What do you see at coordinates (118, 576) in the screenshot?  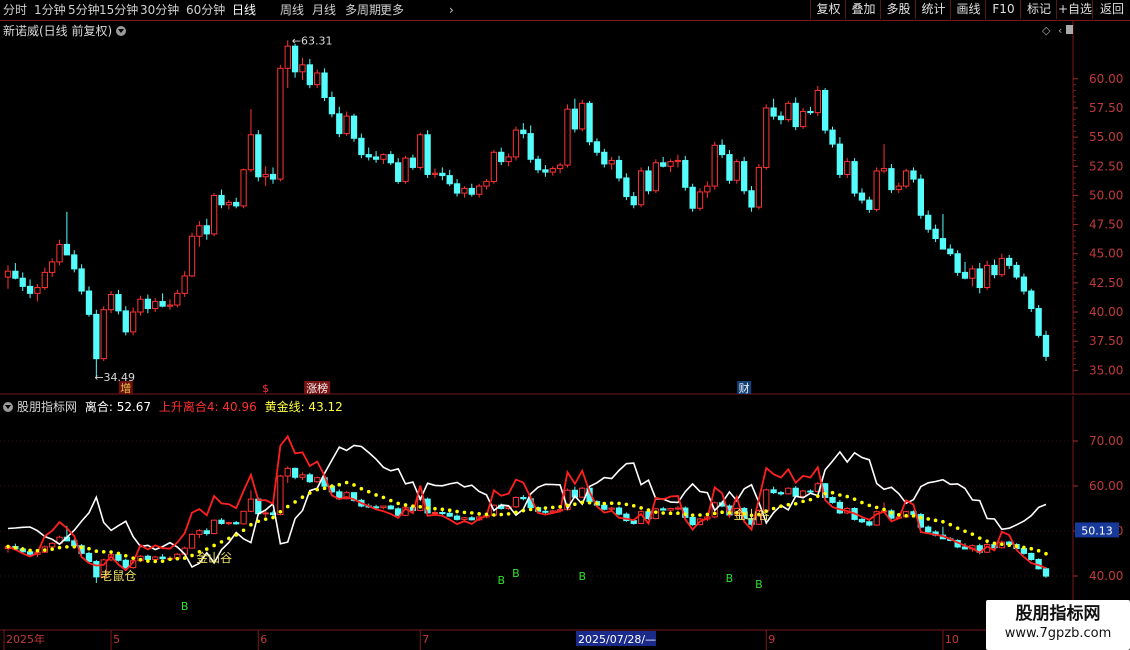 I see `annotation-0: 老鼠仓` at bounding box center [118, 576].